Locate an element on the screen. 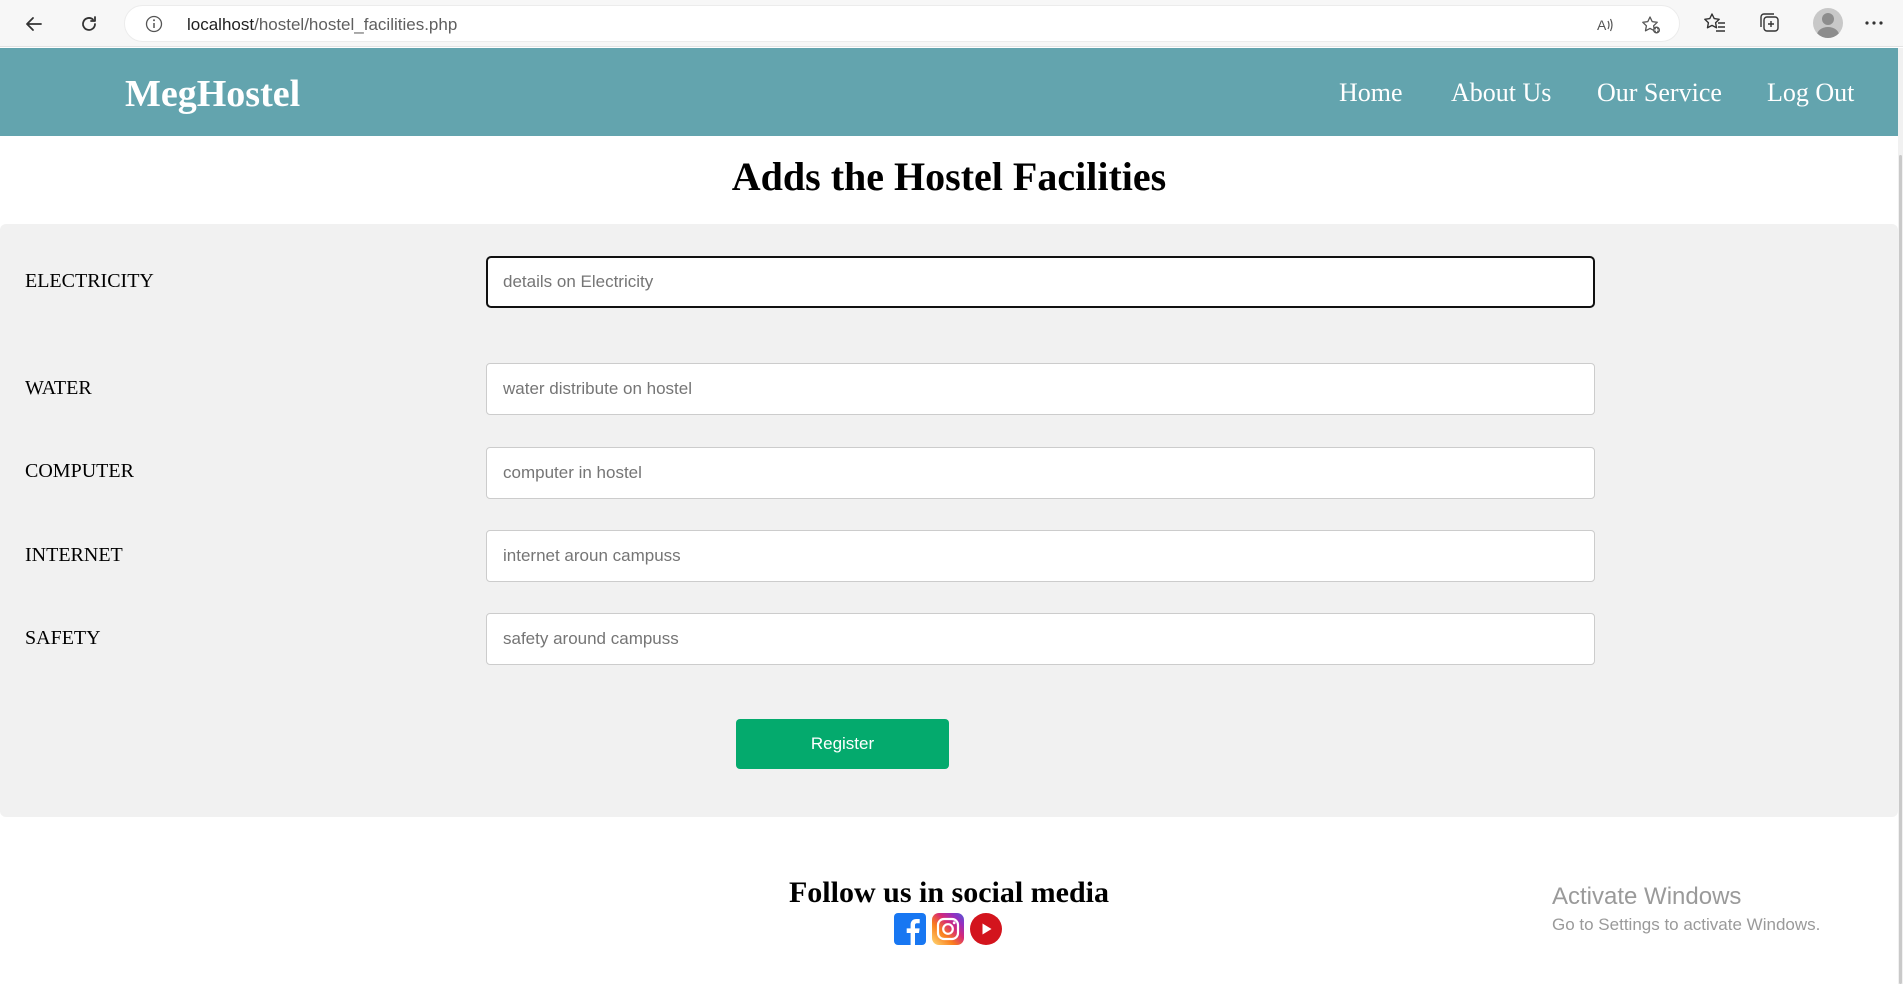 Image resolution: width=1903 pixels, height=984 pixels. svg-text: A is located at coordinates (1602, 25).